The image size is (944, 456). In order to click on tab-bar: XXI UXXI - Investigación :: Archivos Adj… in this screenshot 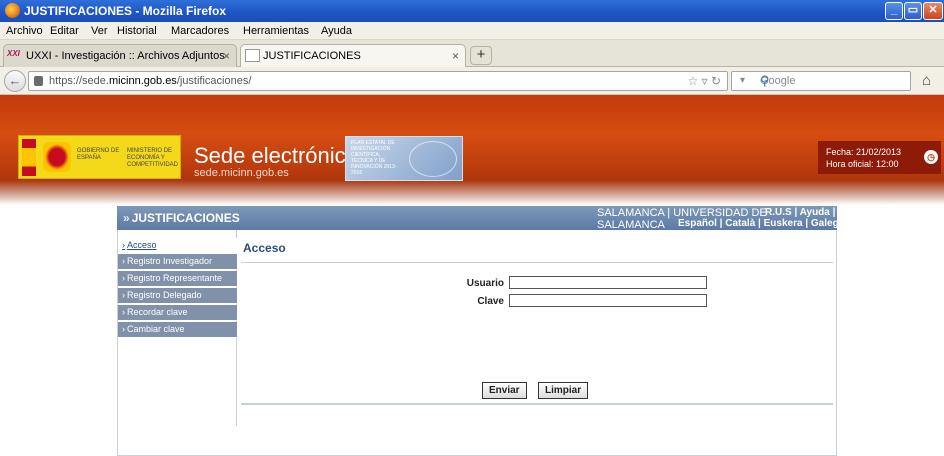, I will do `click(472, 53)`.